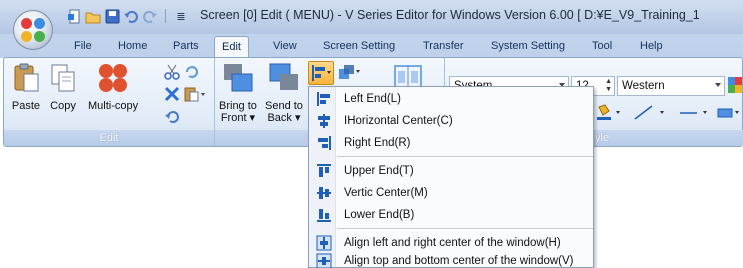  What do you see at coordinates (181, 16) in the screenshot?
I see `customize-icon: ≣` at bounding box center [181, 16].